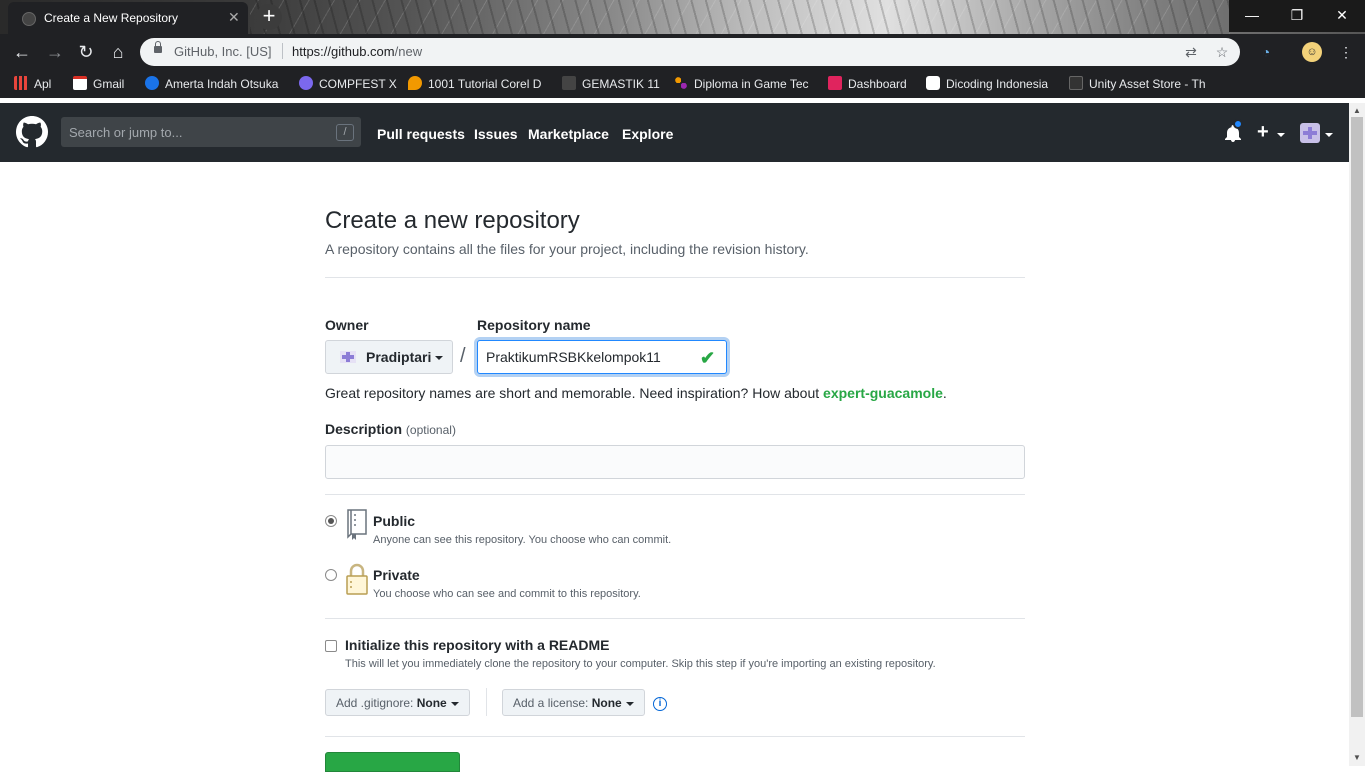  Describe the element at coordinates (331, 575) in the screenshot. I see `private-radio` at that location.